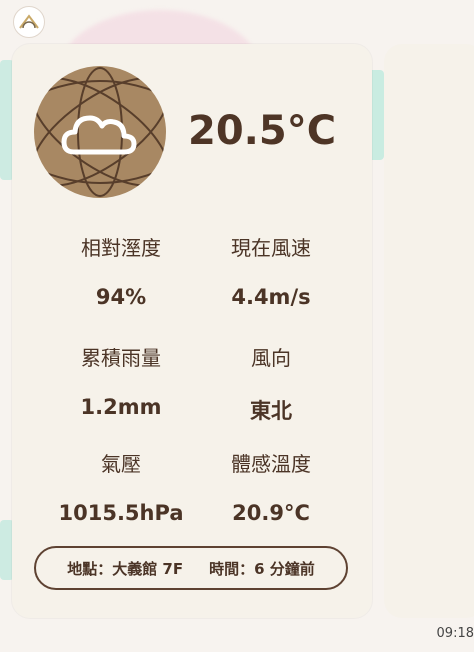 This screenshot has width=474, height=652. I want to click on rainfall-value: 1.2mm, so click(121, 407).